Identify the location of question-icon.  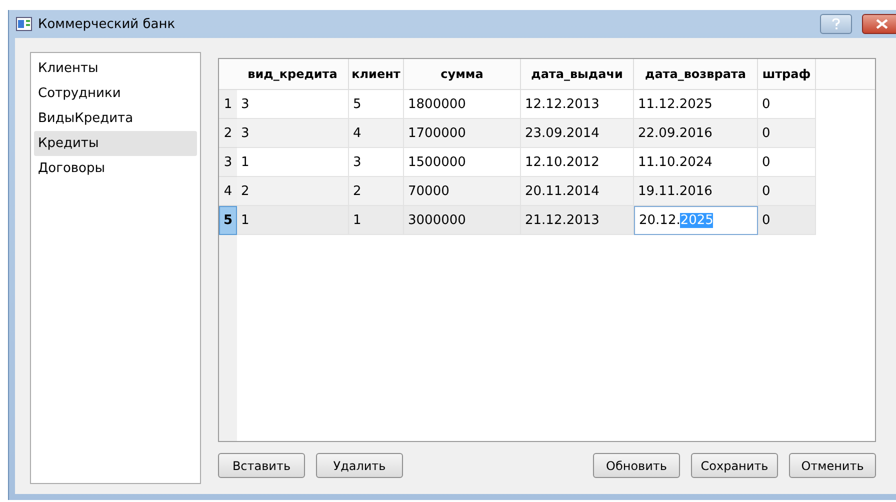
(836, 24).